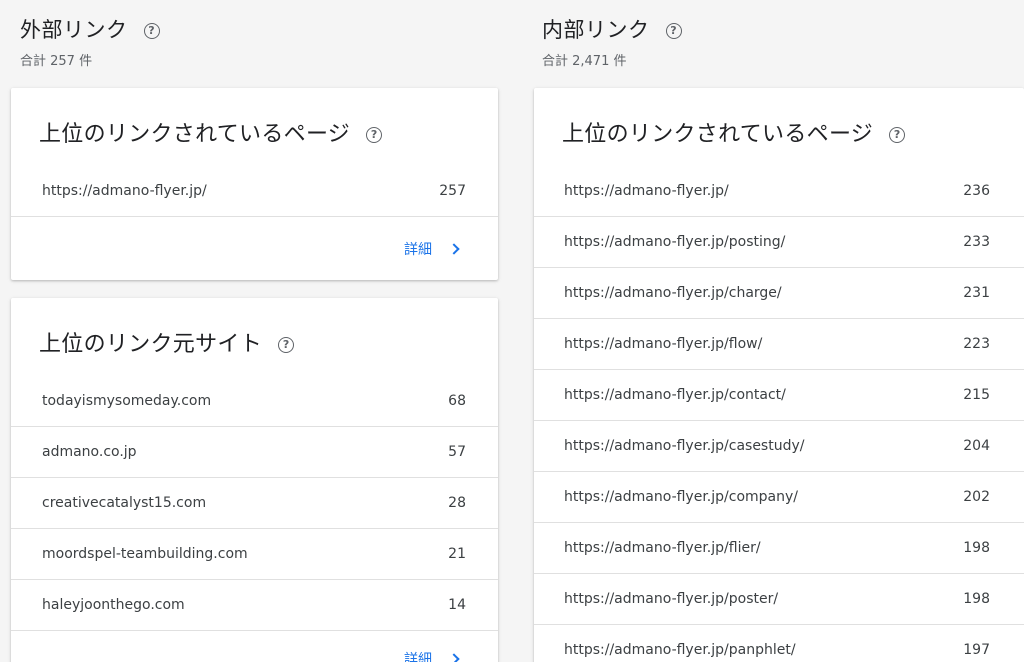 This screenshot has height=662, width=1024. I want to click on table-row: https://admano-flyer.jp/company/ 202, so click(779, 497).